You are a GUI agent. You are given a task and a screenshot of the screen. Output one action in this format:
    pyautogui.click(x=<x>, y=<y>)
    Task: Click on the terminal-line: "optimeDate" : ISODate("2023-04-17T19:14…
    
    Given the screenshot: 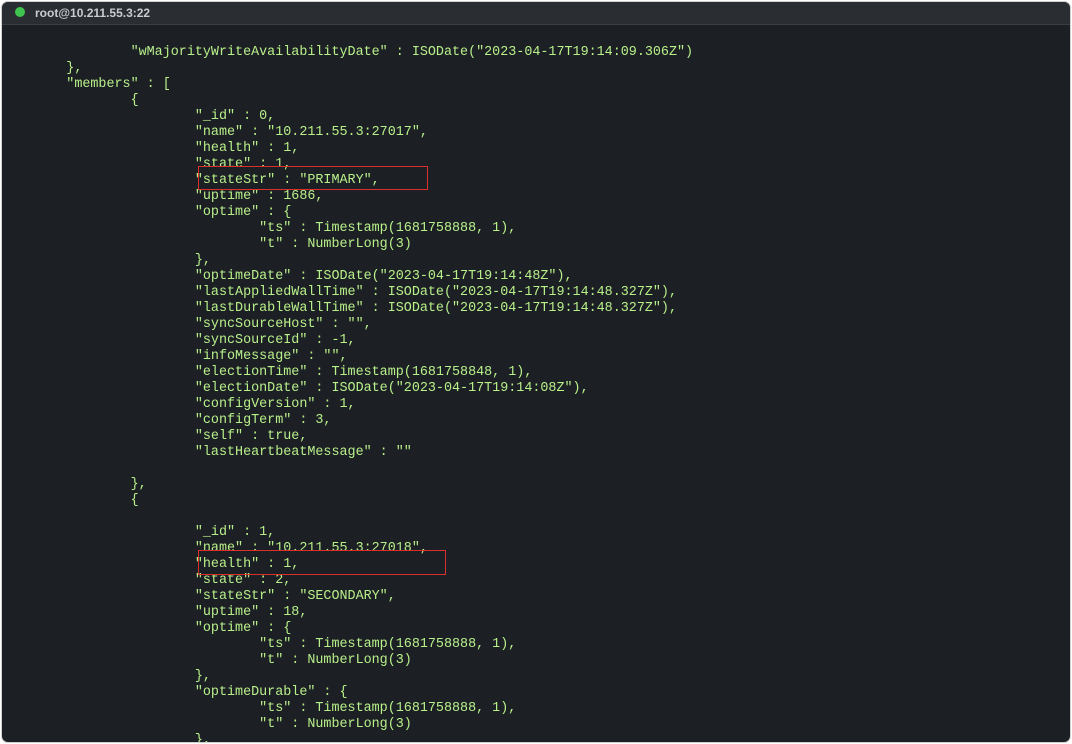 What is the action you would take?
    pyautogui.click(x=287, y=276)
    